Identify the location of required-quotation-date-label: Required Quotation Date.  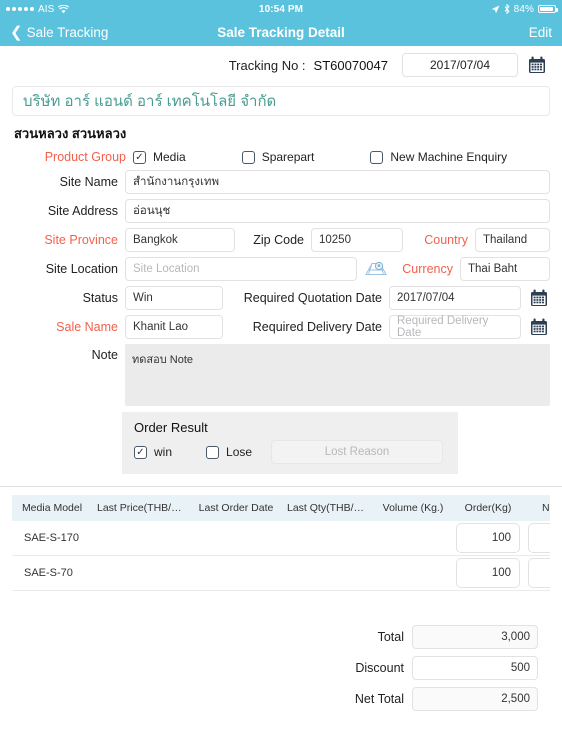
(312, 298).